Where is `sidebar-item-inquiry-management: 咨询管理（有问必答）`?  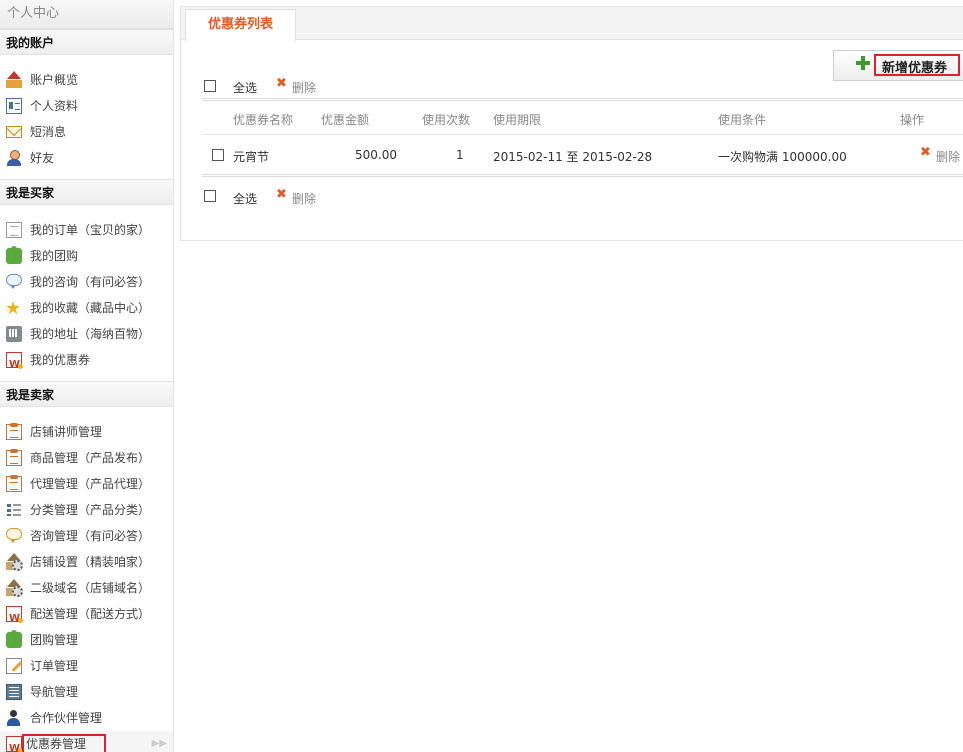 sidebar-item-inquiry-management: 咨询管理（有问必答） is located at coordinates (86, 536).